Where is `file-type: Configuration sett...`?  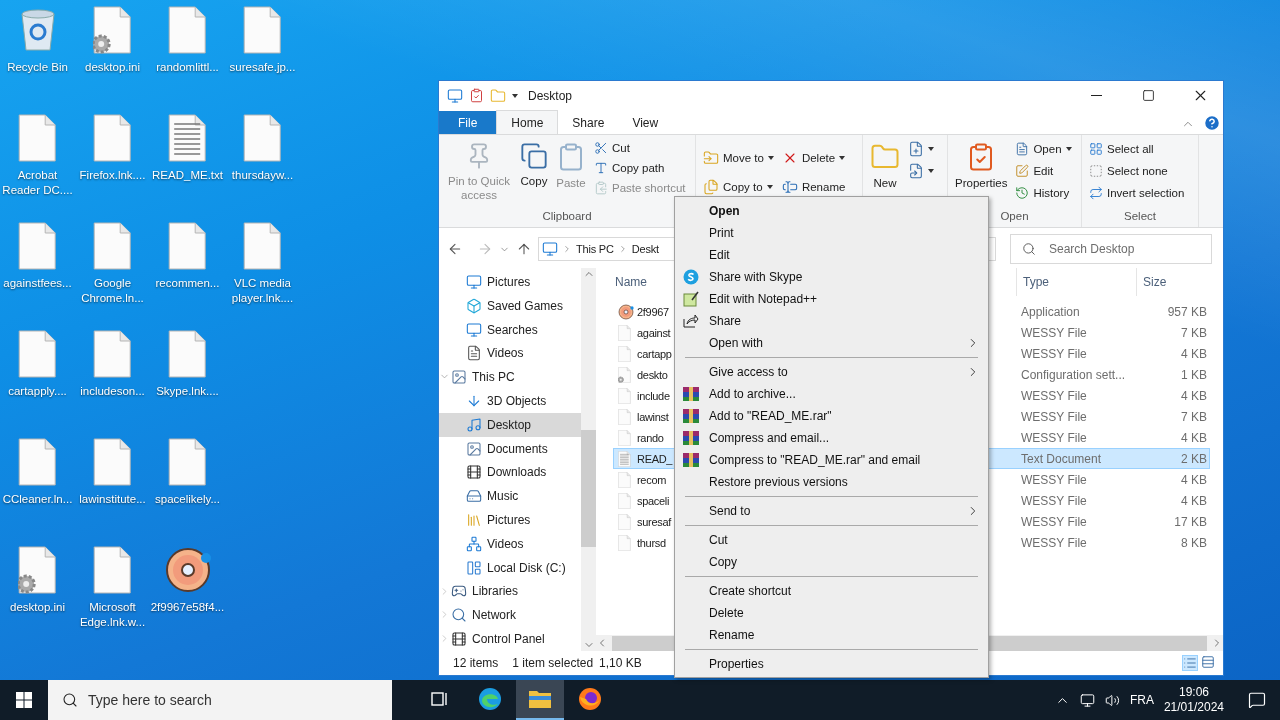
file-type: Configuration sett... is located at coordinates (1074, 374).